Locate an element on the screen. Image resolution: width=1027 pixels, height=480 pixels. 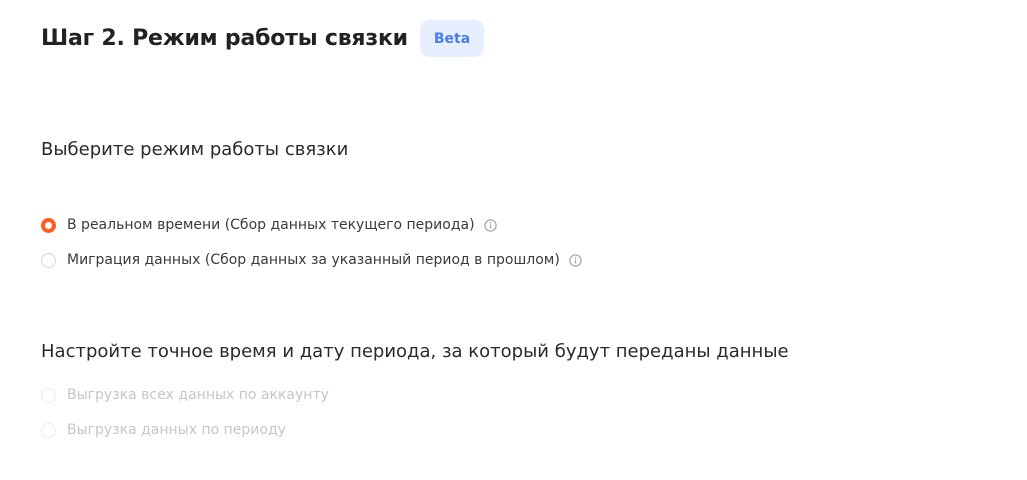
page-header: Шаг 2. Режим работы связки Beta is located at coordinates (263, 38).